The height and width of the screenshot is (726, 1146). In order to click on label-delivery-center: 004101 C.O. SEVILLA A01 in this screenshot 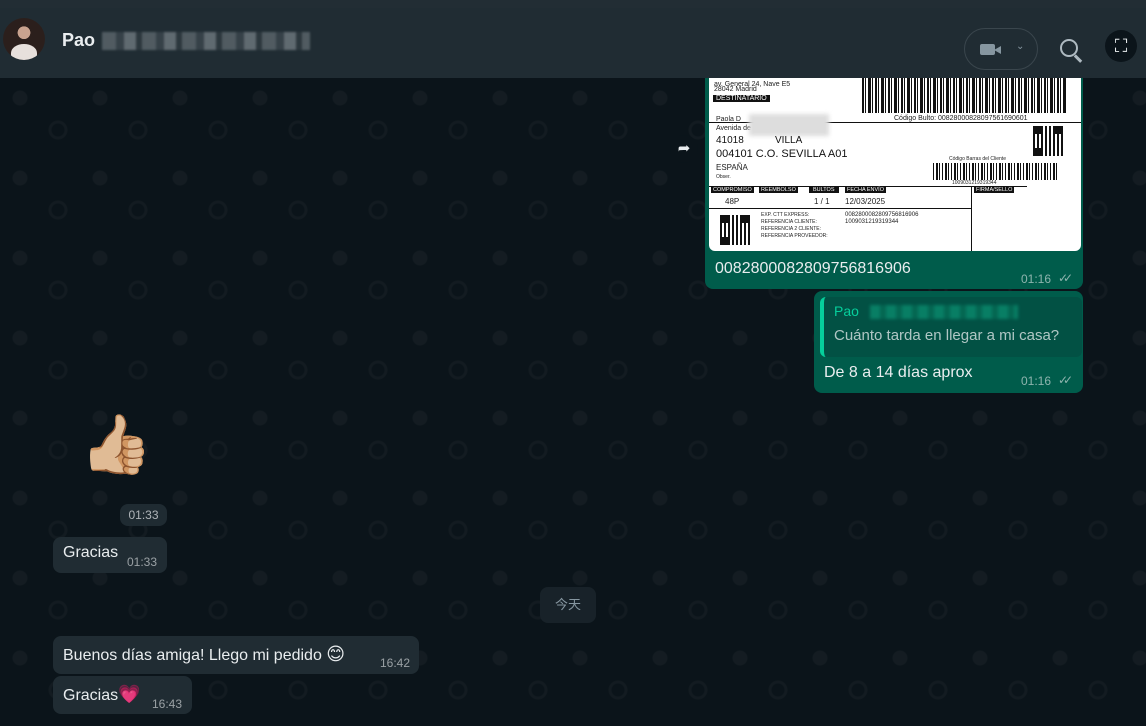, I will do `click(782, 154)`.